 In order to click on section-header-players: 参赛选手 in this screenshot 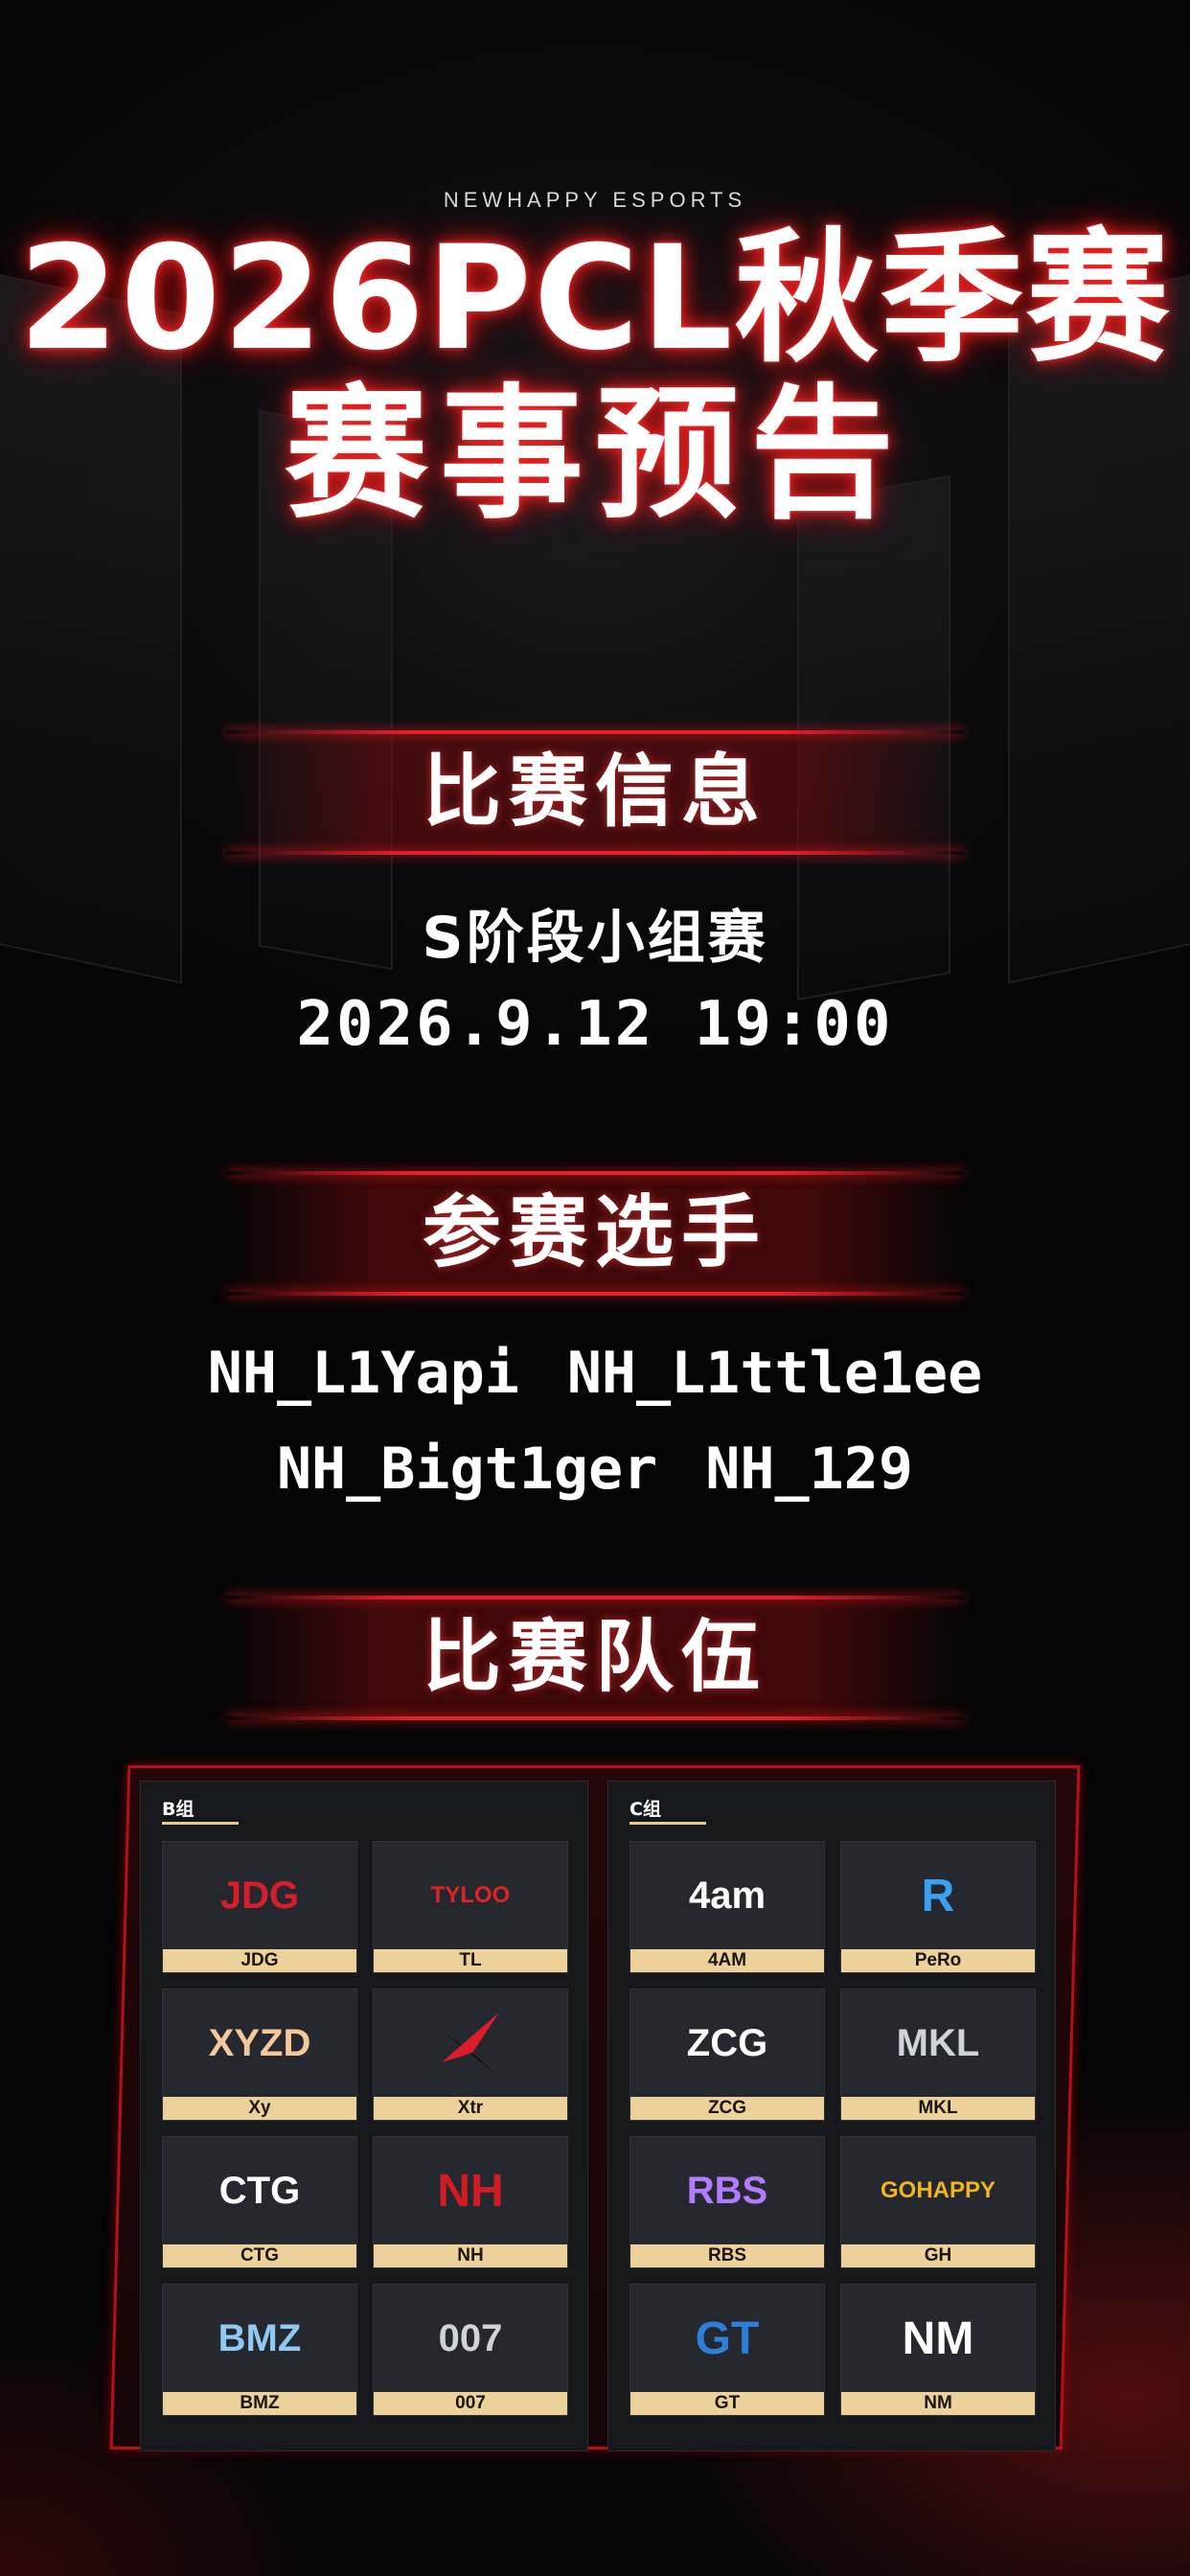, I will do `click(595, 1233)`.